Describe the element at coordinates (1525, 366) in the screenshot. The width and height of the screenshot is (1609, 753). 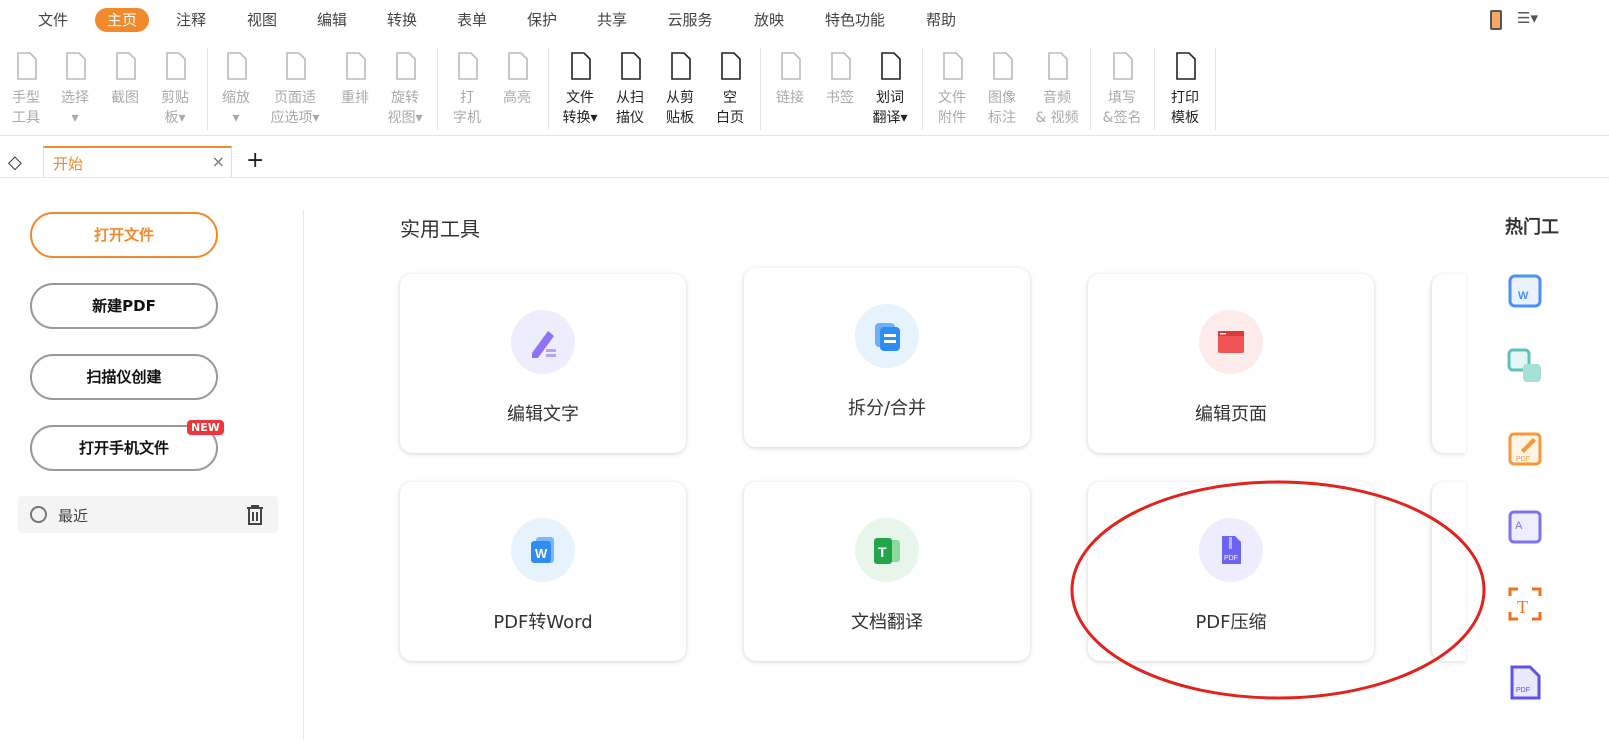
I see `compress-icon` at that location.